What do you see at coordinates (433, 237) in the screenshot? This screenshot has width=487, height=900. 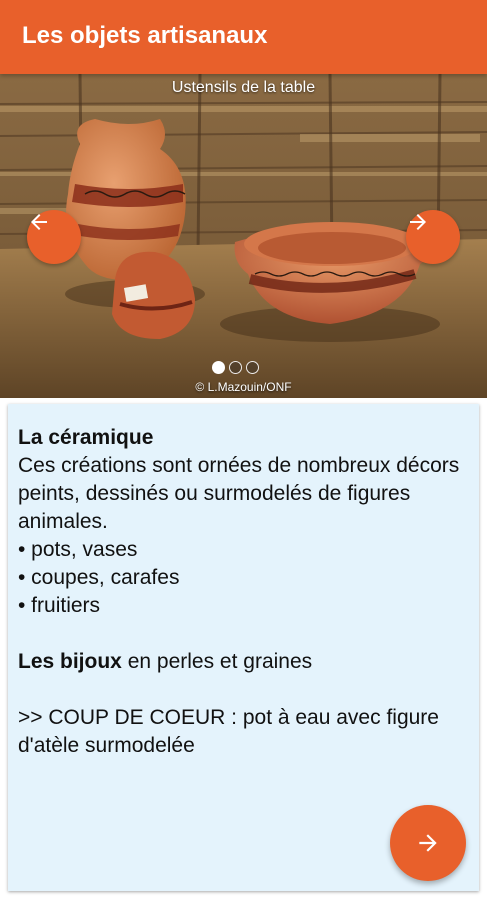 I see `next-image-button` at bounding box center [433, 237].